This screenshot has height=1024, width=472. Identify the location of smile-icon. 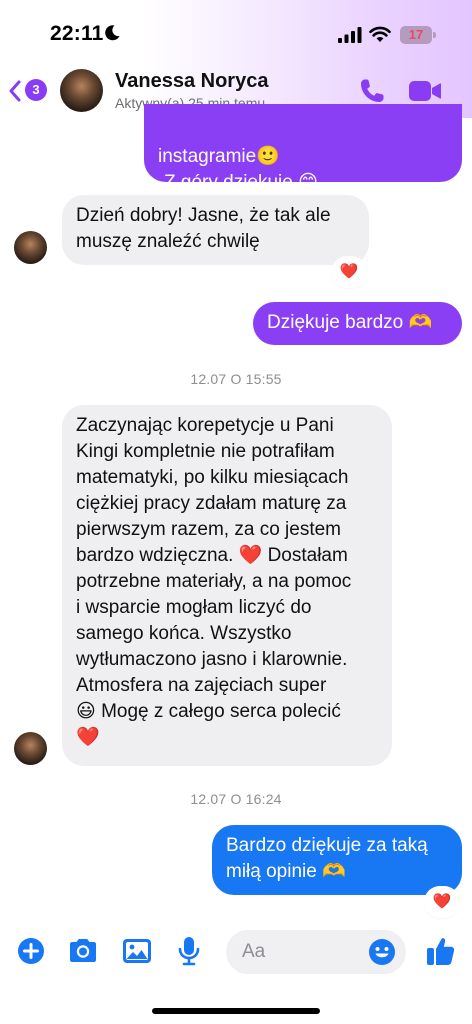
(382, 952).